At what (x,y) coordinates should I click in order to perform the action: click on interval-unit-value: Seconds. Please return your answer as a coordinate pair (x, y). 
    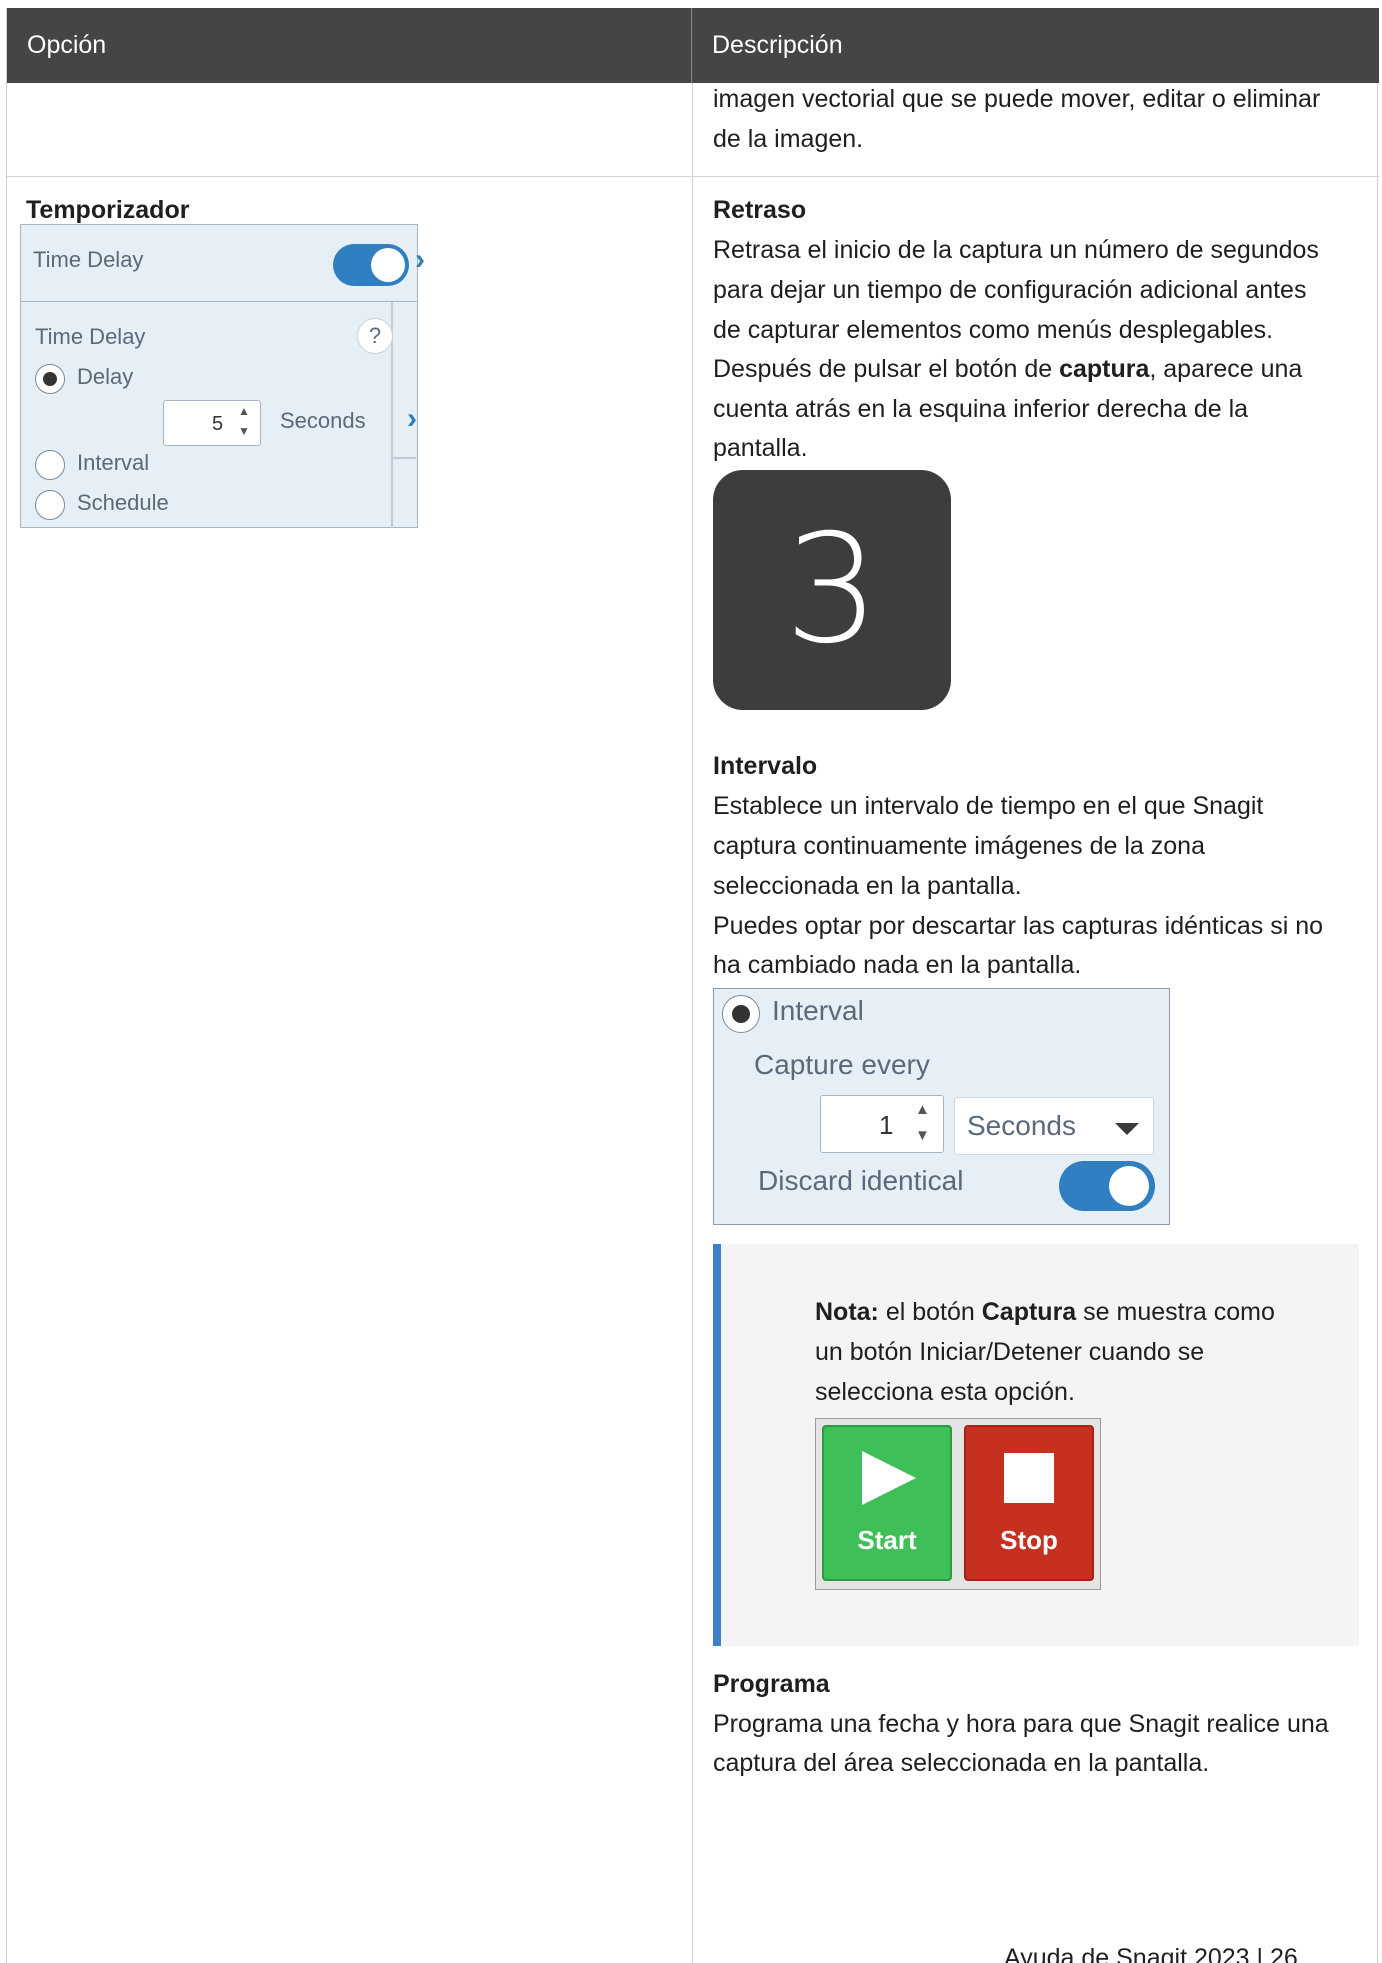
    Looking at the image, I should click on (1021, 1125).